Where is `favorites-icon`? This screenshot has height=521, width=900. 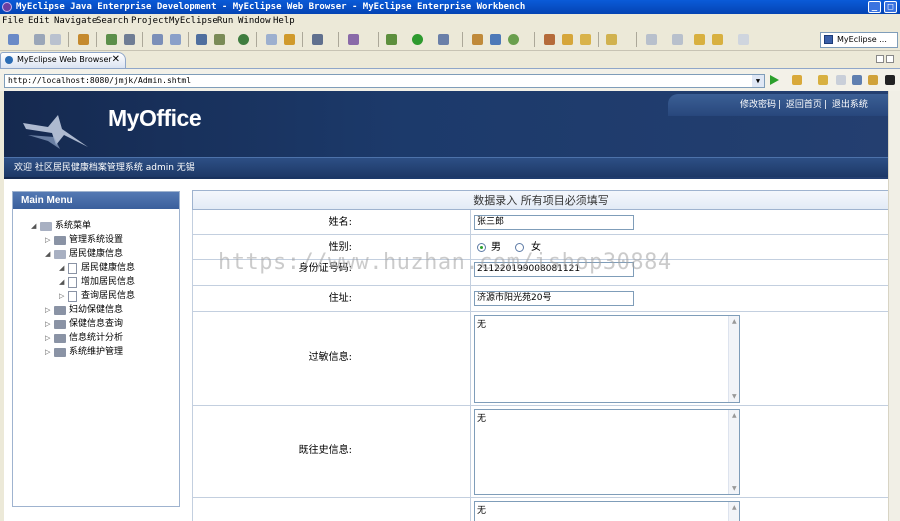
favorites-icon is located at coordinates (797, 80).